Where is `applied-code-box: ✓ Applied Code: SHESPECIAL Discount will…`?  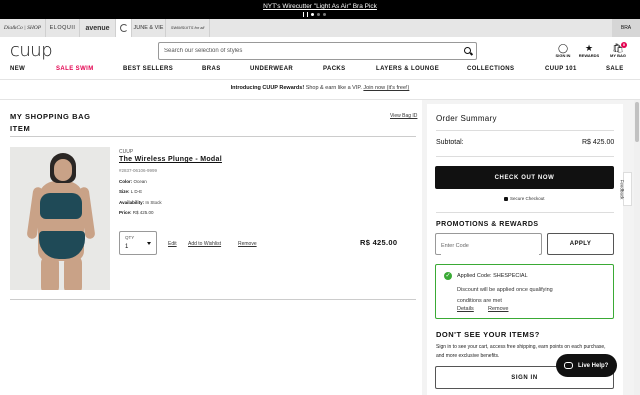 applied-code-box: ✓ Applied Code: SHESPECIAL Discount will… is located at coordinates (524, 291).